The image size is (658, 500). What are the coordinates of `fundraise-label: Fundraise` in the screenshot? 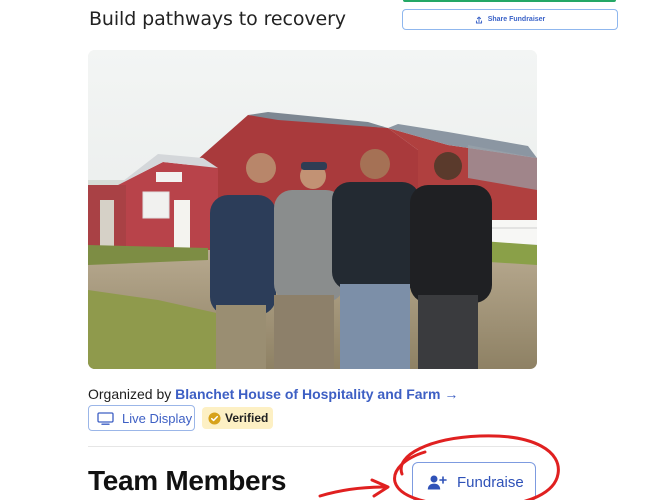 It's located at (490, 482).